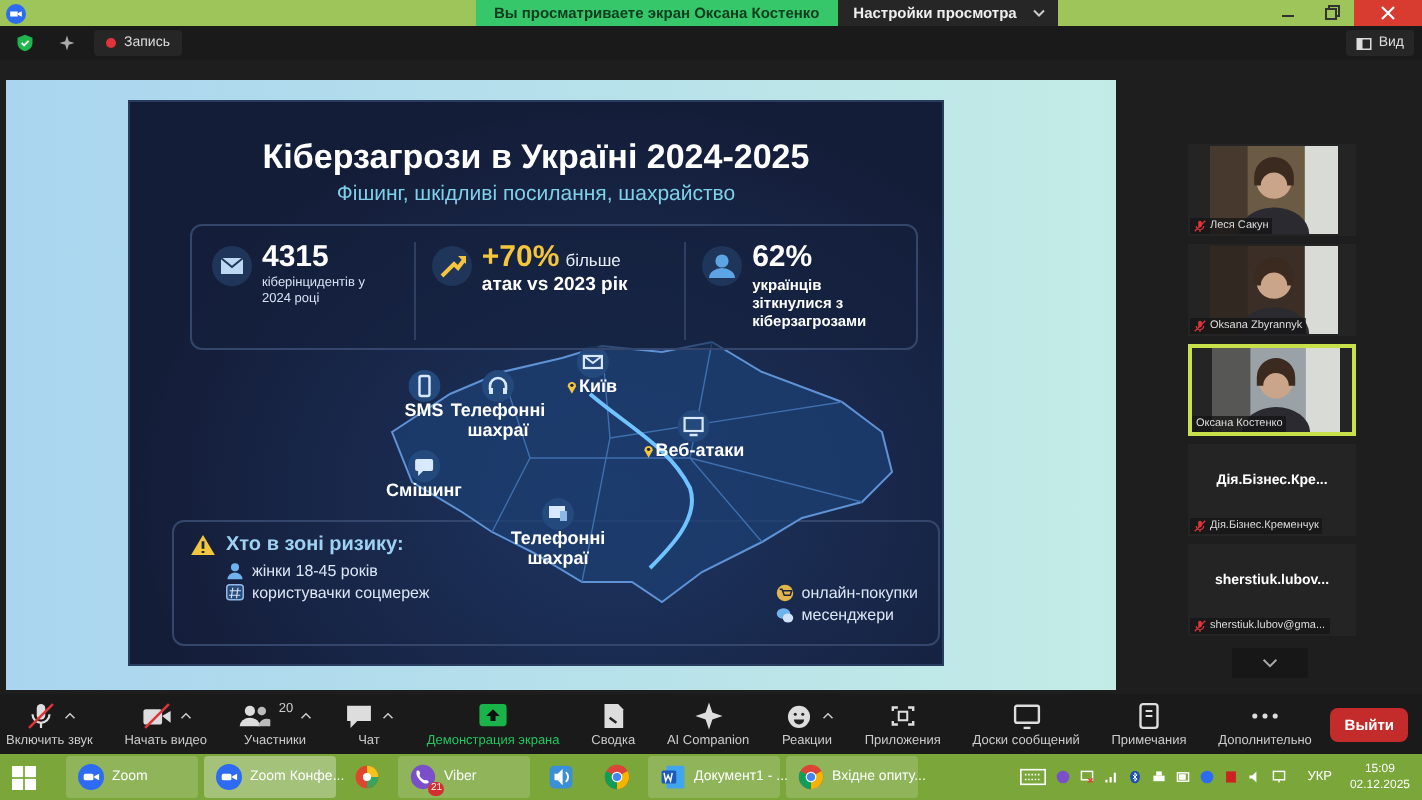 The image size is (1422, 800). Describe the element at coordinates (554, 286) in the screenshot. I see `stat-caption: атак vs 2023 рік` at that location.